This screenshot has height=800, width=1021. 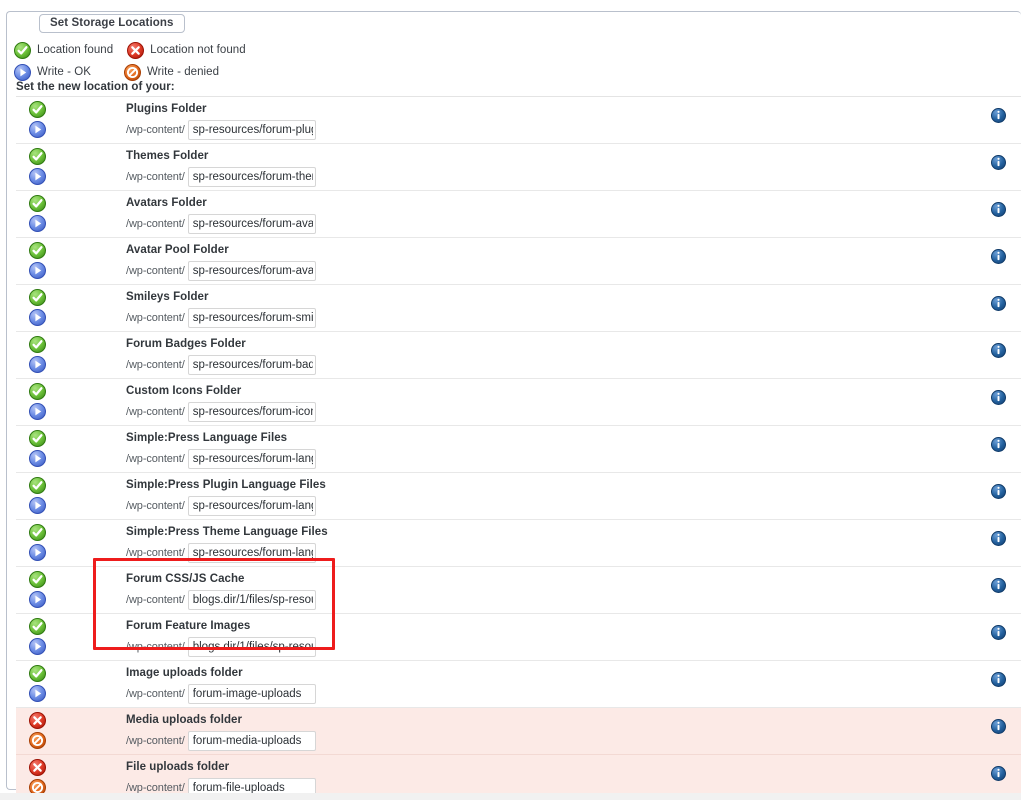 I want to click on row-main-cell: Avatar Pool Folder/wp-content/, so click(x=547, y=259).